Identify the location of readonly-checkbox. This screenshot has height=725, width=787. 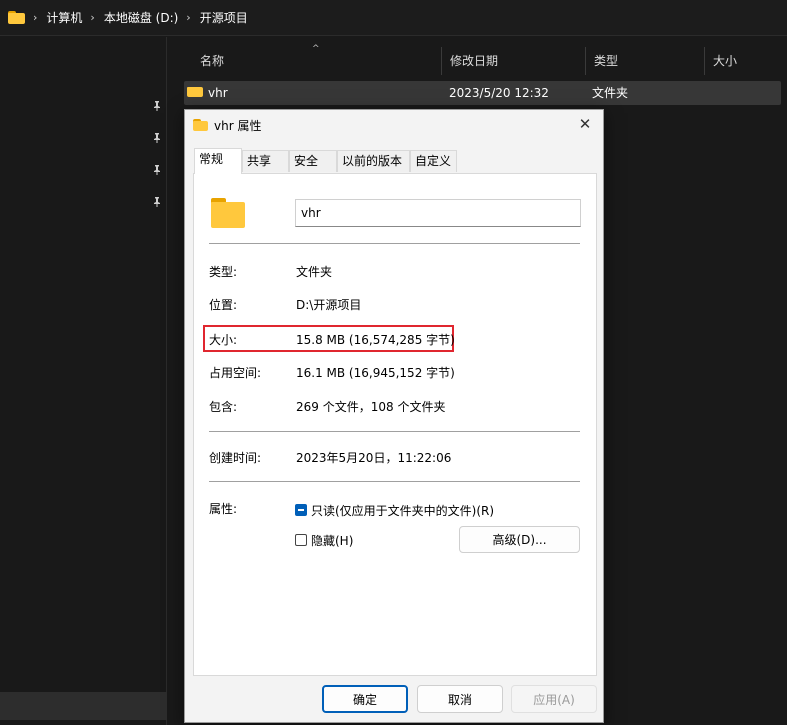
(301, 510).